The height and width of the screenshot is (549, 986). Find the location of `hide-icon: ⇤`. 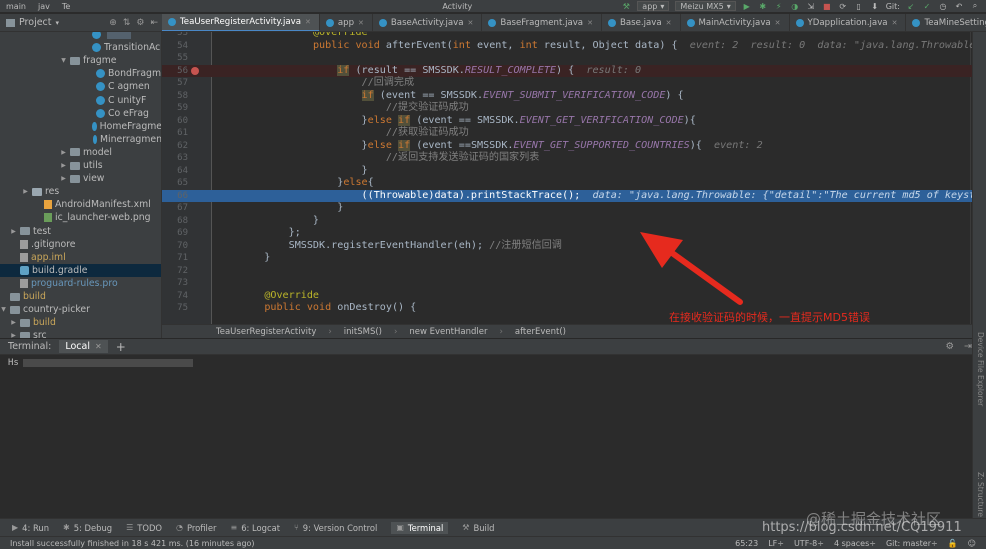

hide-icon: ⇤ is located at coordinates (154, 23).